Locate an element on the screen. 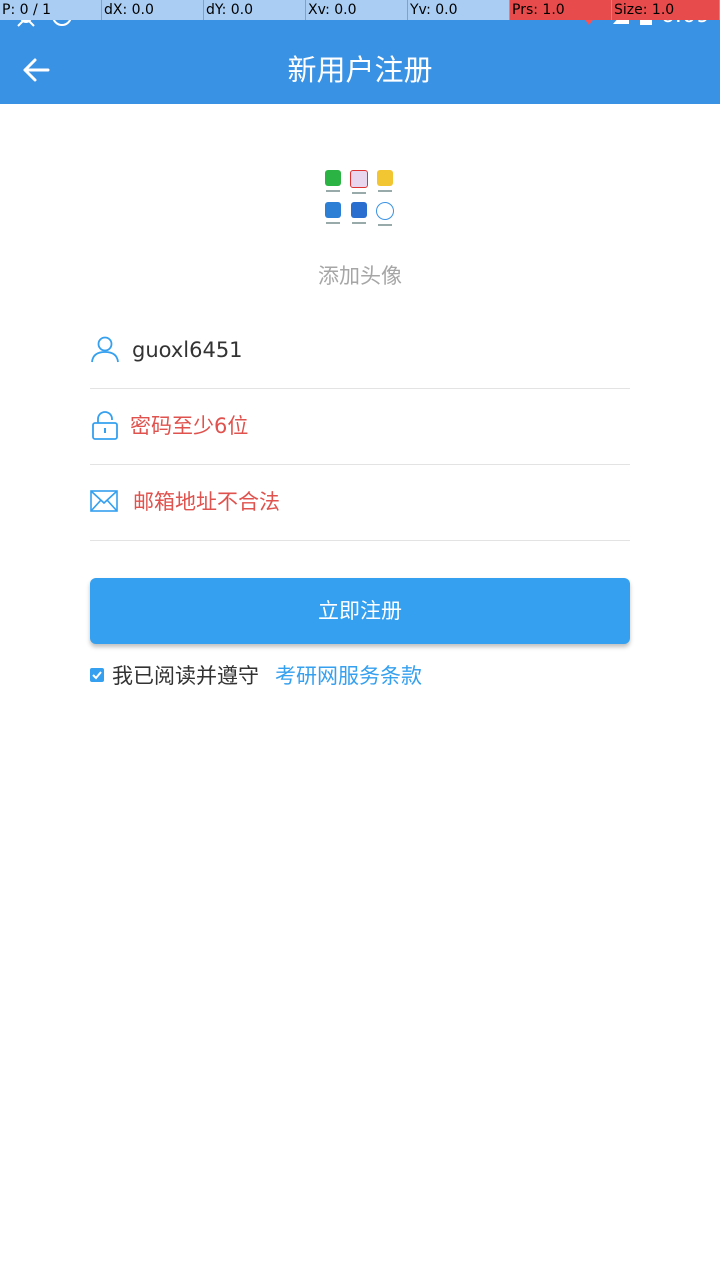 Image resolution: width=720 pixels, height=1280 pixels. debug-xv: Xv: 0.0 is located at coordinates (357, 10).